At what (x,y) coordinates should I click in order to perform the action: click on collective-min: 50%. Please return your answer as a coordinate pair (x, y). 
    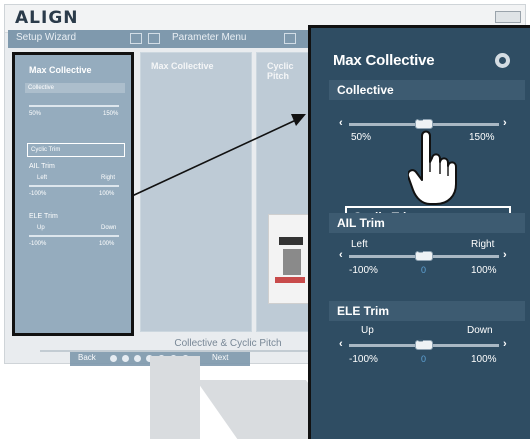
    Looking at the image, I should click on (361, 137).